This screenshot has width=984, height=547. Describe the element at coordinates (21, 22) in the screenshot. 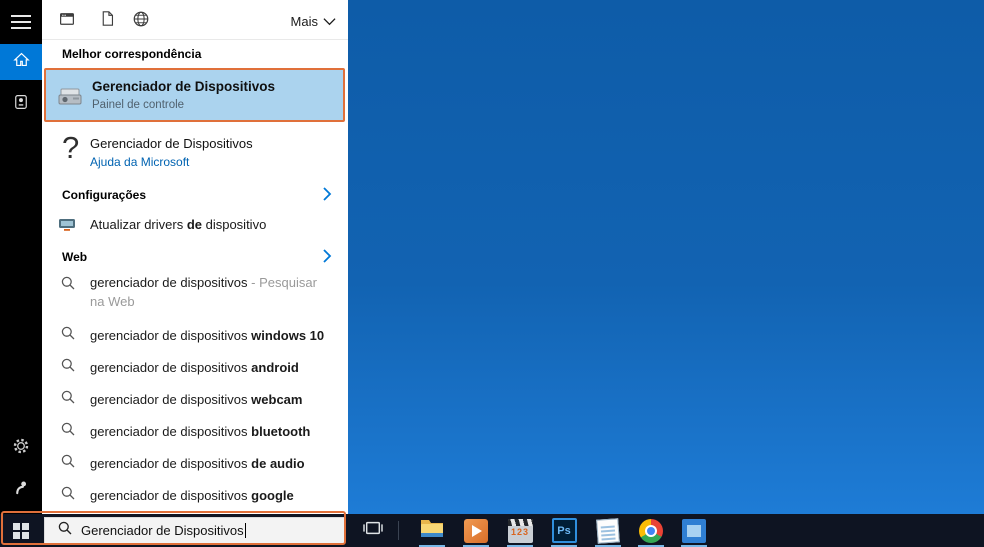

I see `hamburger-menu-button` at that location.